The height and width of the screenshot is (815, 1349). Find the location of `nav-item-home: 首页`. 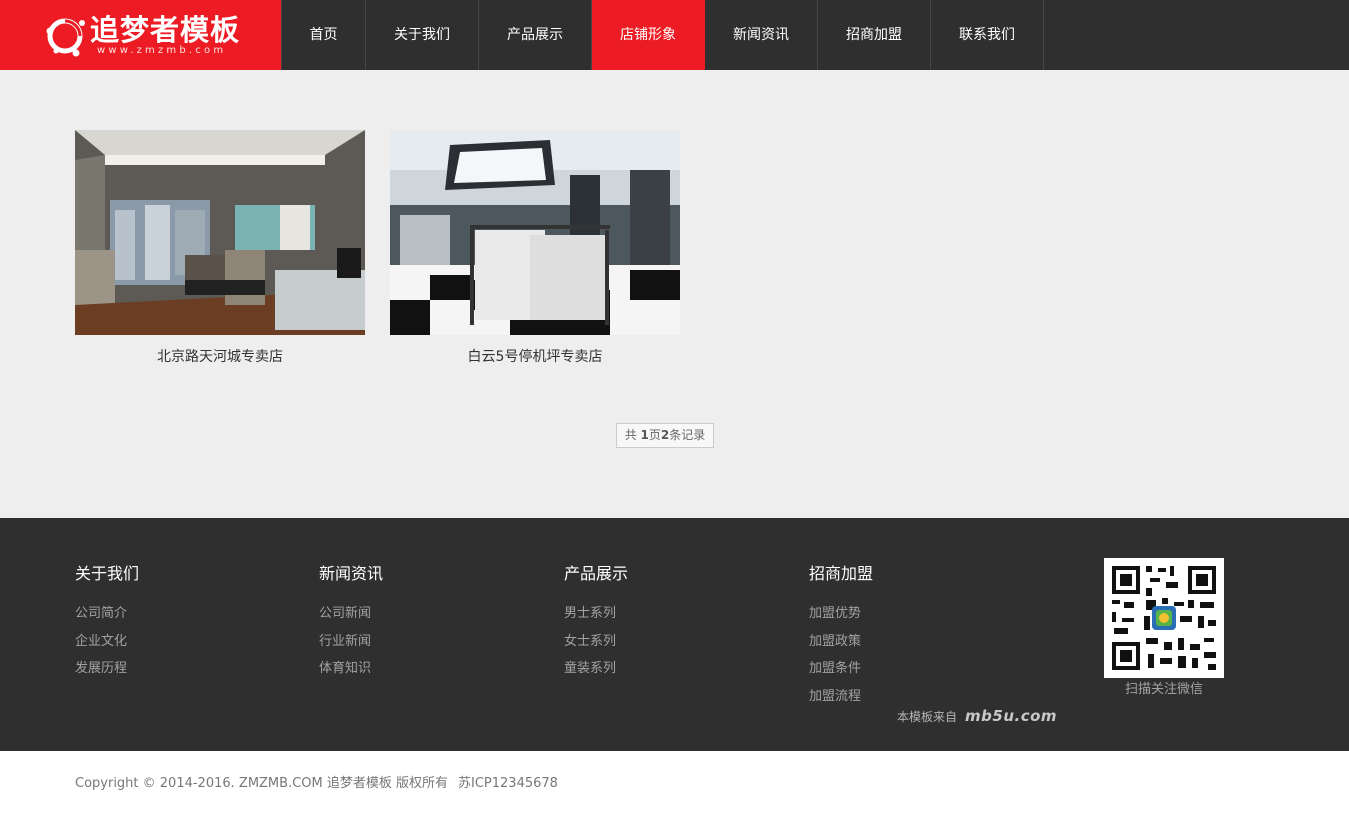

nav-item-home: 首页 is located at coordinates (323, 35).